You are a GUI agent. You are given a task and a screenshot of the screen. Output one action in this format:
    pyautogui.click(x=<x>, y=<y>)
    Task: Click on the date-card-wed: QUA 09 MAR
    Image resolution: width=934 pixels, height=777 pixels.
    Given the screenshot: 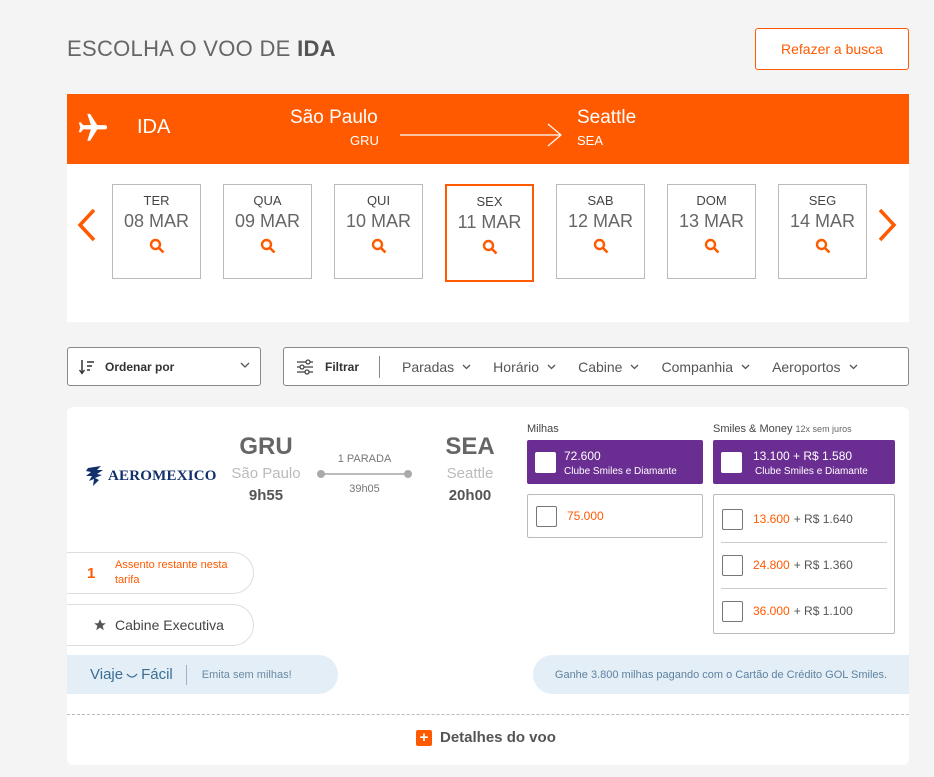 What is the action you would take?
    pyautogui.click(x=267, y=231)
    